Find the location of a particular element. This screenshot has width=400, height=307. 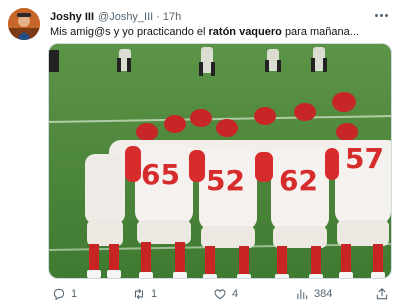

tweet-text-start: Mis amig@s y yo practicando el is located at coordinates (128, 32).